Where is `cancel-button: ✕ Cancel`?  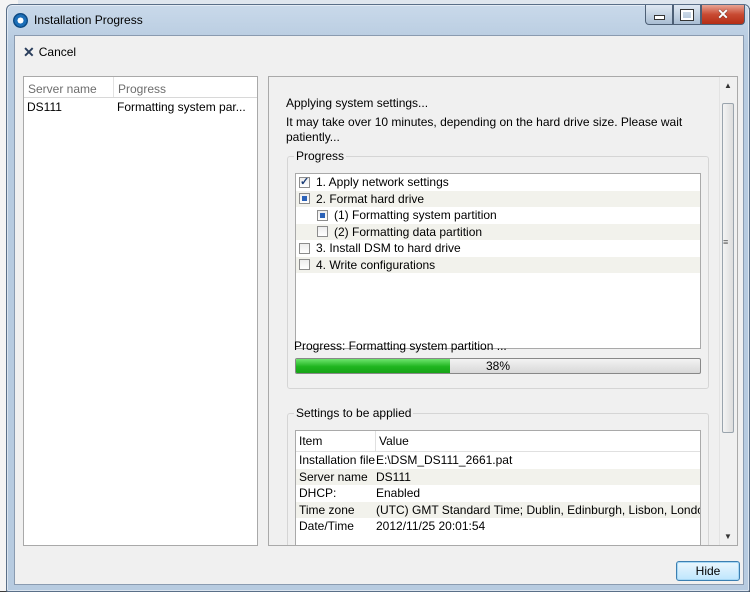 cancel-button: ✕ Cancel is located at coordinates (49, 52).